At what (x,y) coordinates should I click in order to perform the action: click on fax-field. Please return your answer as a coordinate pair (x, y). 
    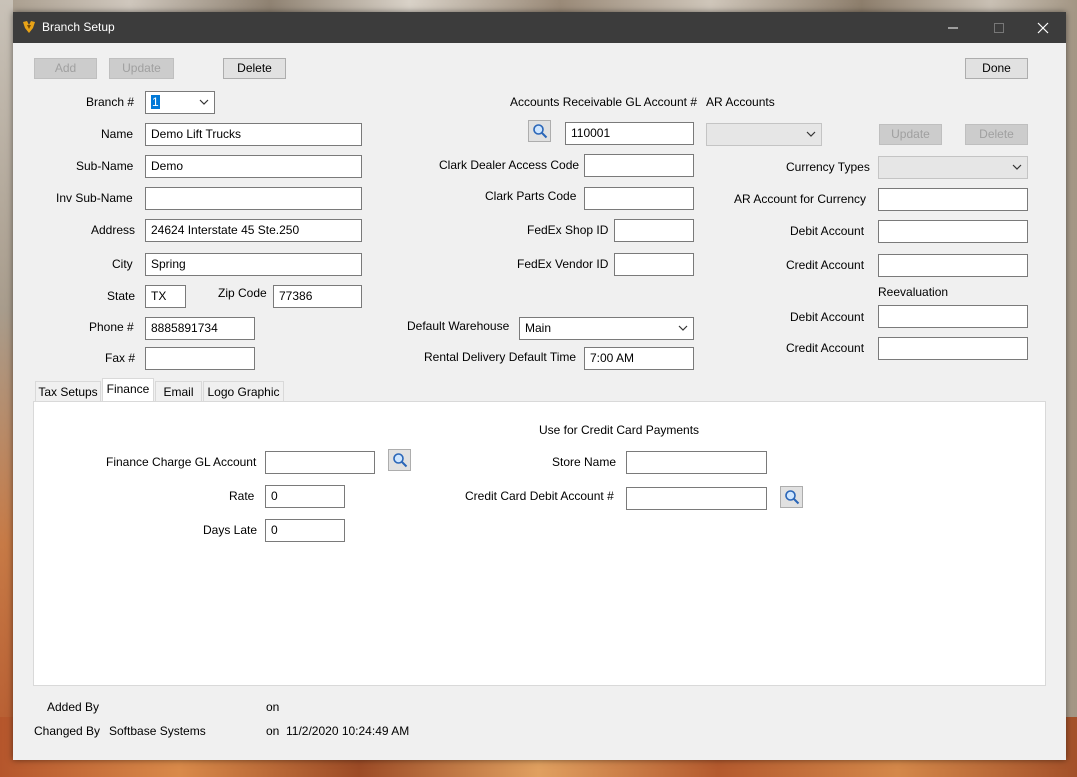
    Looking at the image, I should click on (200, 358).